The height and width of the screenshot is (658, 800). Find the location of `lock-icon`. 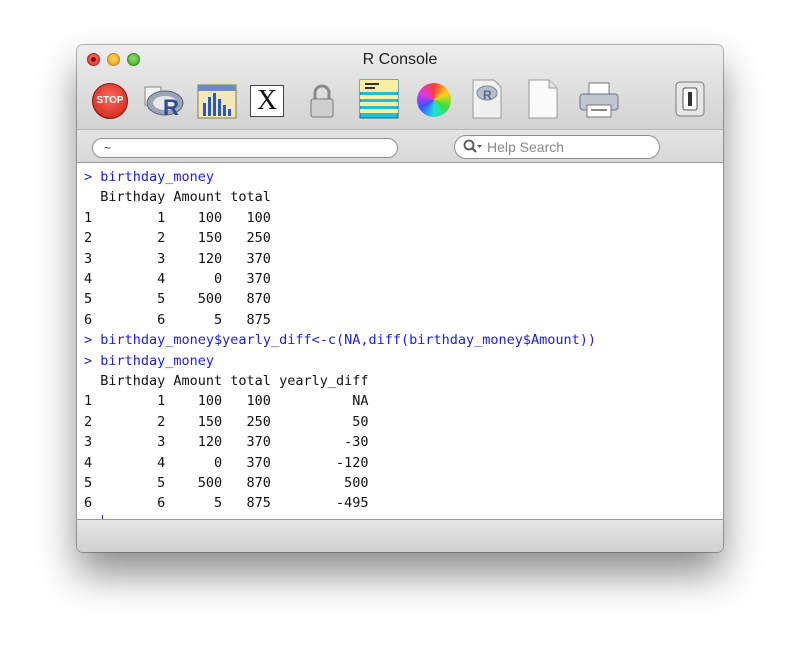

lock-icon is located at coordinates (322, 101).